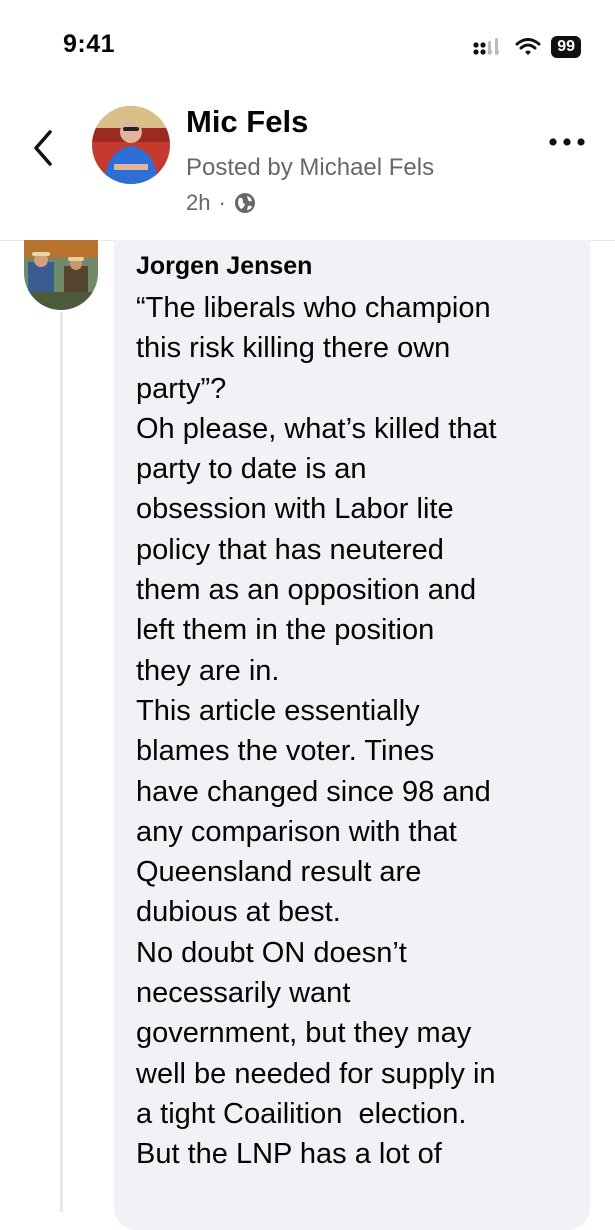  What do you see at coordinates (316, 428) in the screenshot?
I see `comment-line: Oh please, what’s killed that` at bounding box center [316, 428].